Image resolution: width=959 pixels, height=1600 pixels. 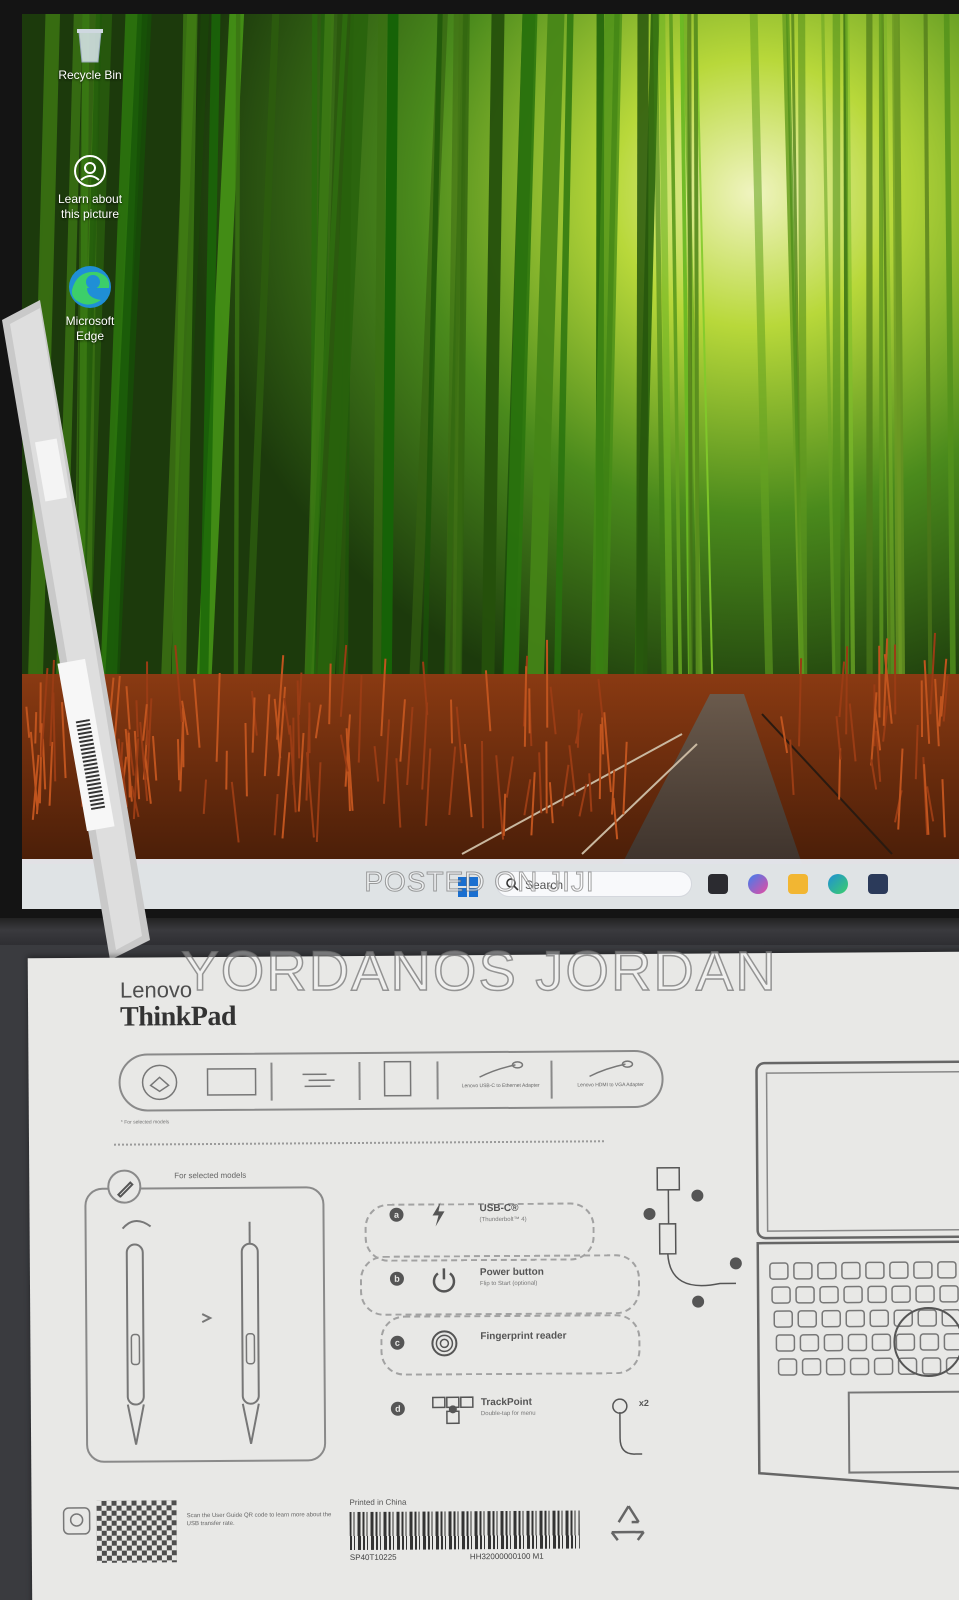 What do you see at coordinates (76, 1521) in the screenshot?
I see `face-scan-icon` at bounding box center [76, 1521].